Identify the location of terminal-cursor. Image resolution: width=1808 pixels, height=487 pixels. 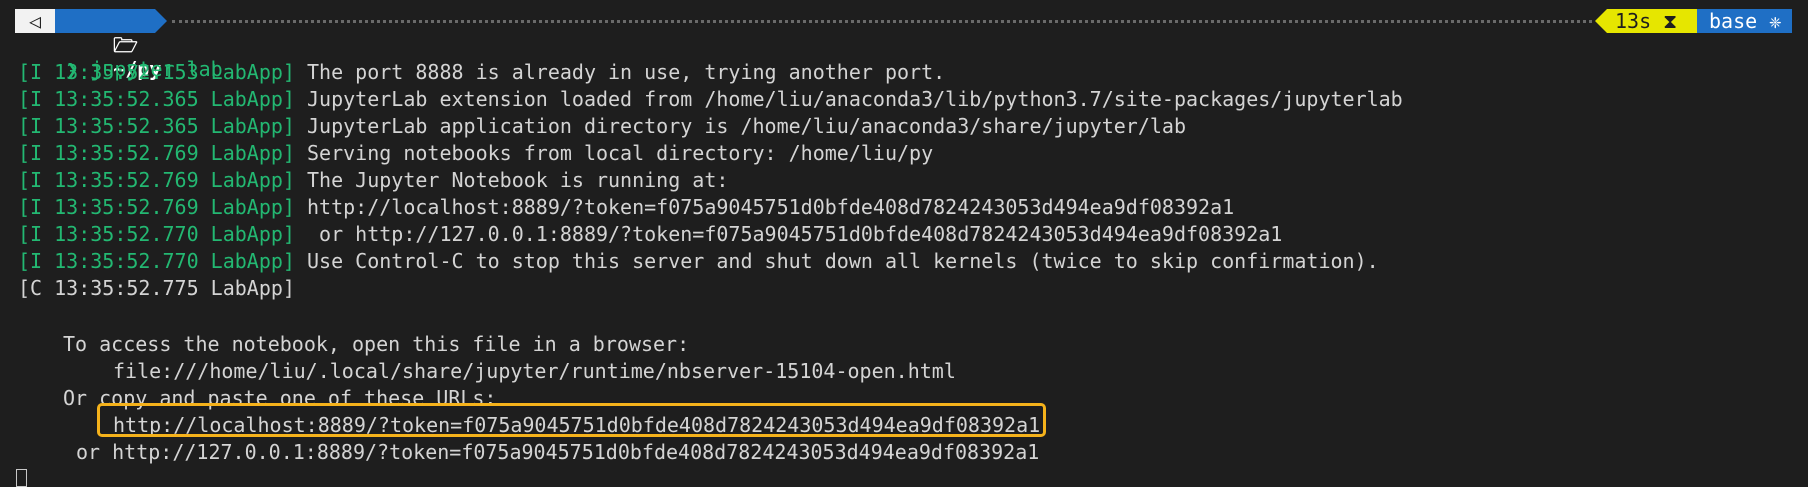
(21, 478).